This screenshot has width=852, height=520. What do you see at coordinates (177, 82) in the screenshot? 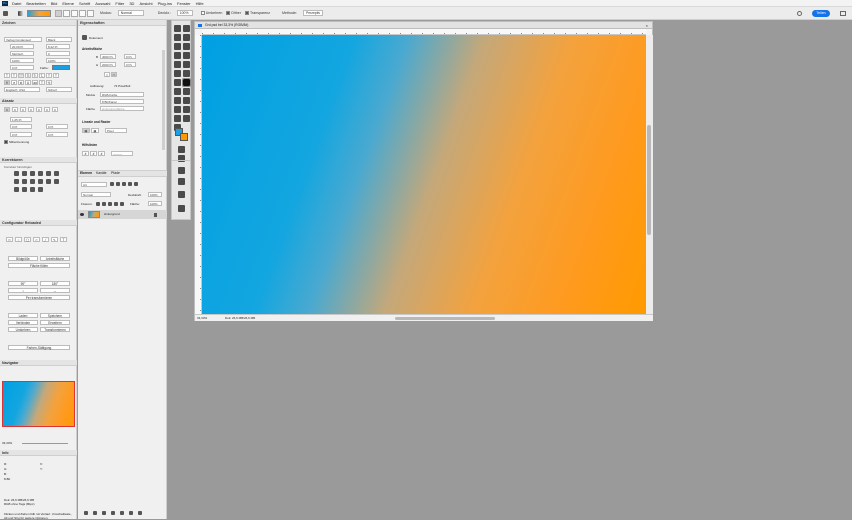
I see `eraser-tool-icon` at bounding box center [177, 82].